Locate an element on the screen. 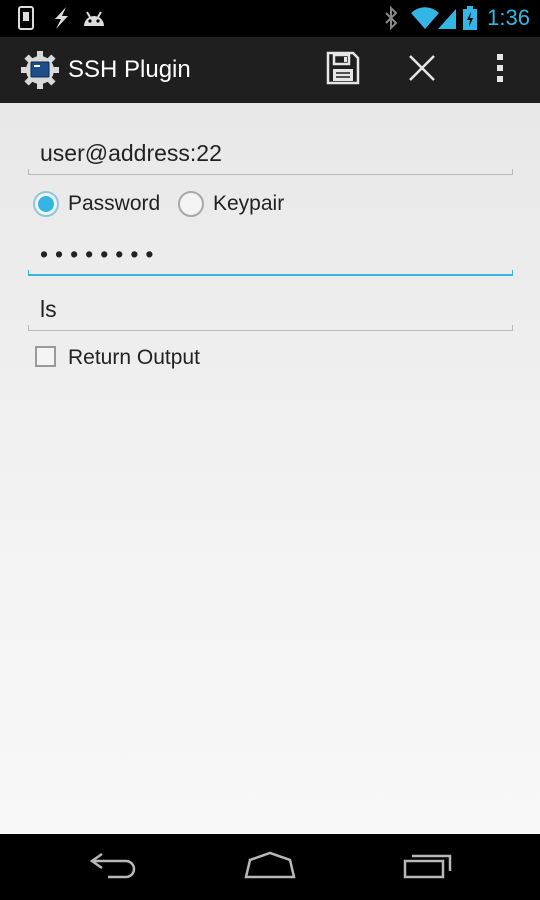 Image resolution: width=540 pixels, height=900 pixels. home-button is located at coordinates (270, 867).